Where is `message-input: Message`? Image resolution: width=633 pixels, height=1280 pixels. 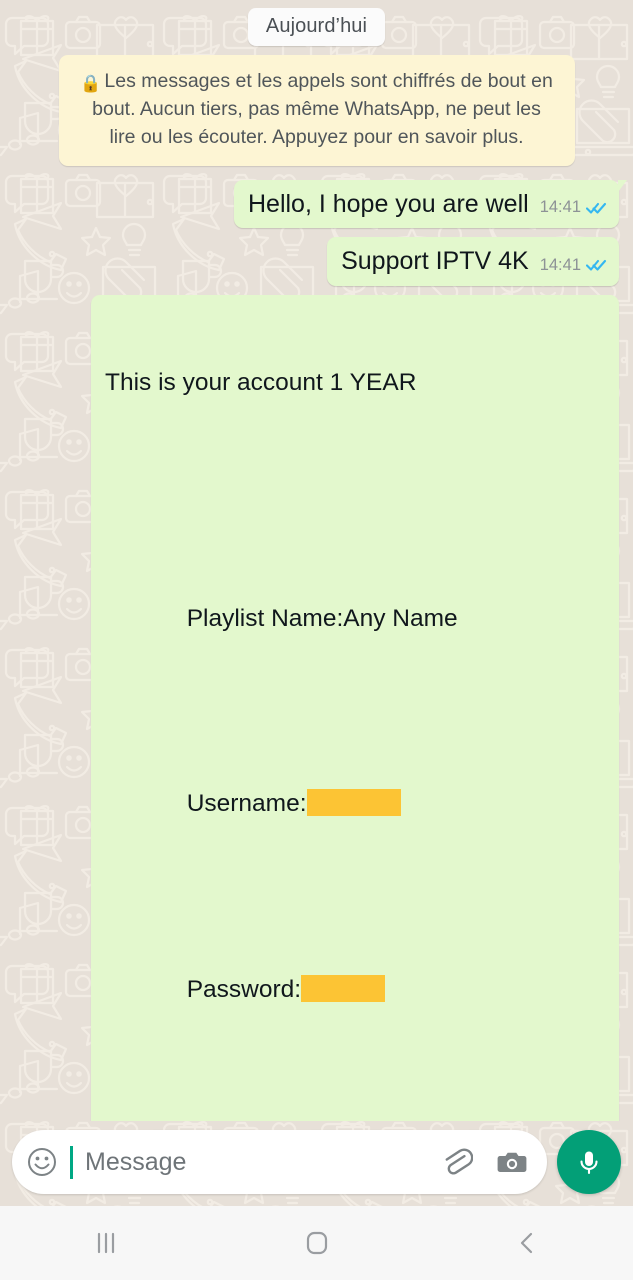 message-input: Message is located at coordinates (256, 1162).